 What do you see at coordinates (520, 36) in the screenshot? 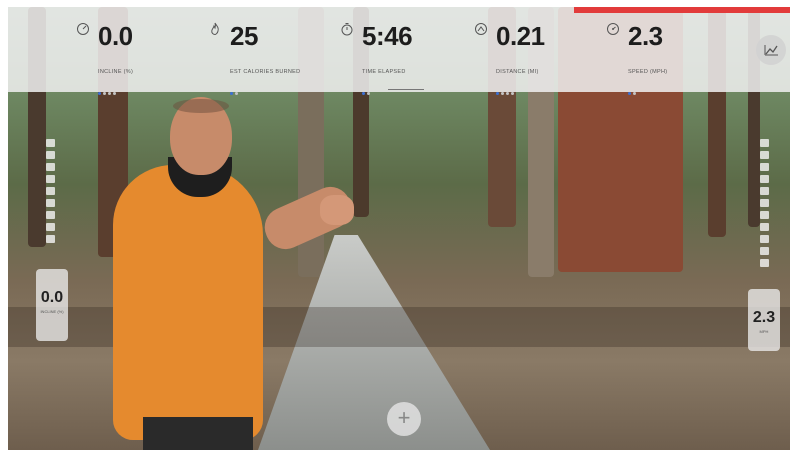
I see `metric-value: 0.21` at bounding box center [520, 36].